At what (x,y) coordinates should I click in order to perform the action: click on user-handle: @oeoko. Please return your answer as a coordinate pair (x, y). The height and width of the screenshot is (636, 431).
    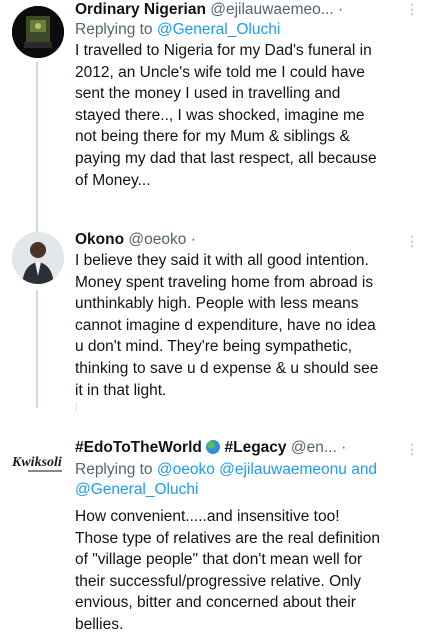
    Looking at the image, I should click on (157, 239).